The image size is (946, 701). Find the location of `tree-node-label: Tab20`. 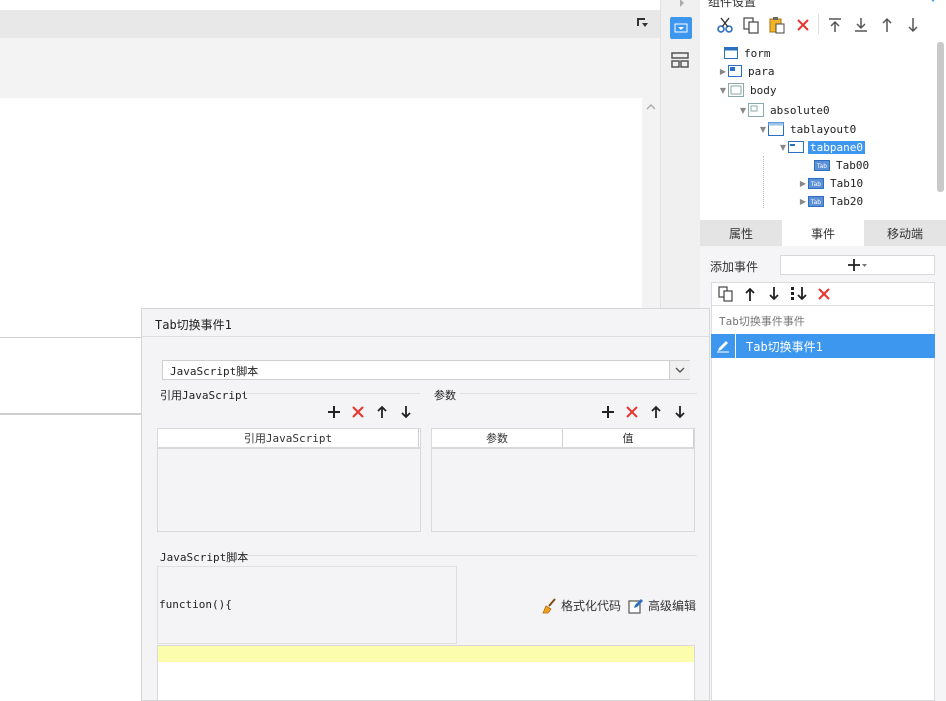

tree-node-label: Tab20 is located at coordinates (847, 201).